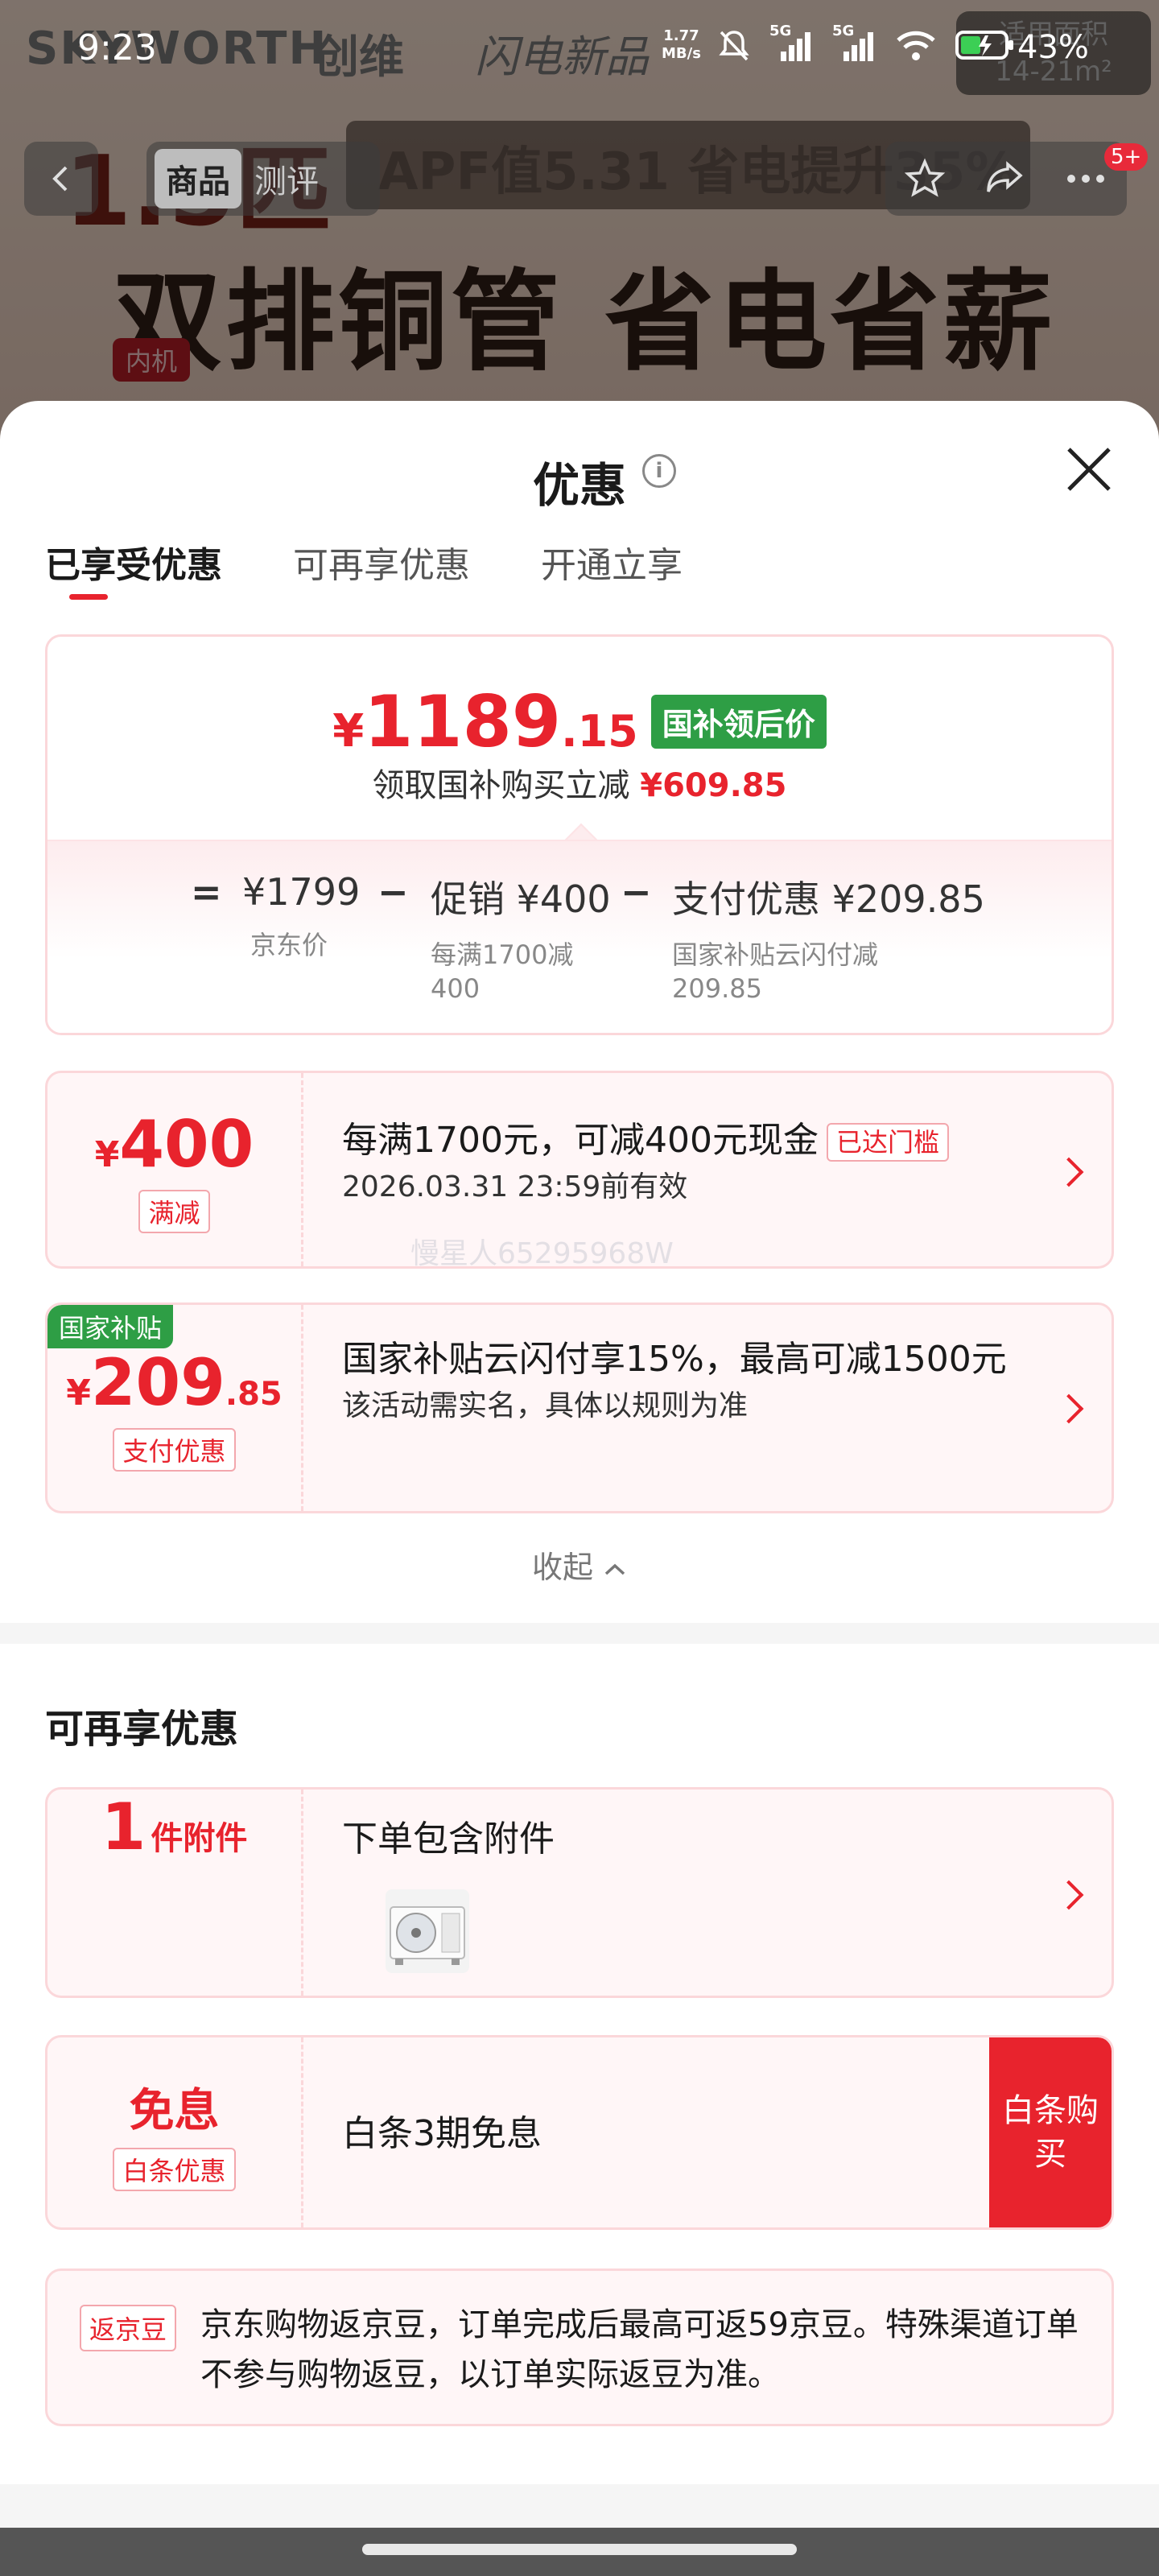 The width and height of the screenshot is (1159, 2576). I want to click on signal-icon-2: 5G, so click(854, 43).